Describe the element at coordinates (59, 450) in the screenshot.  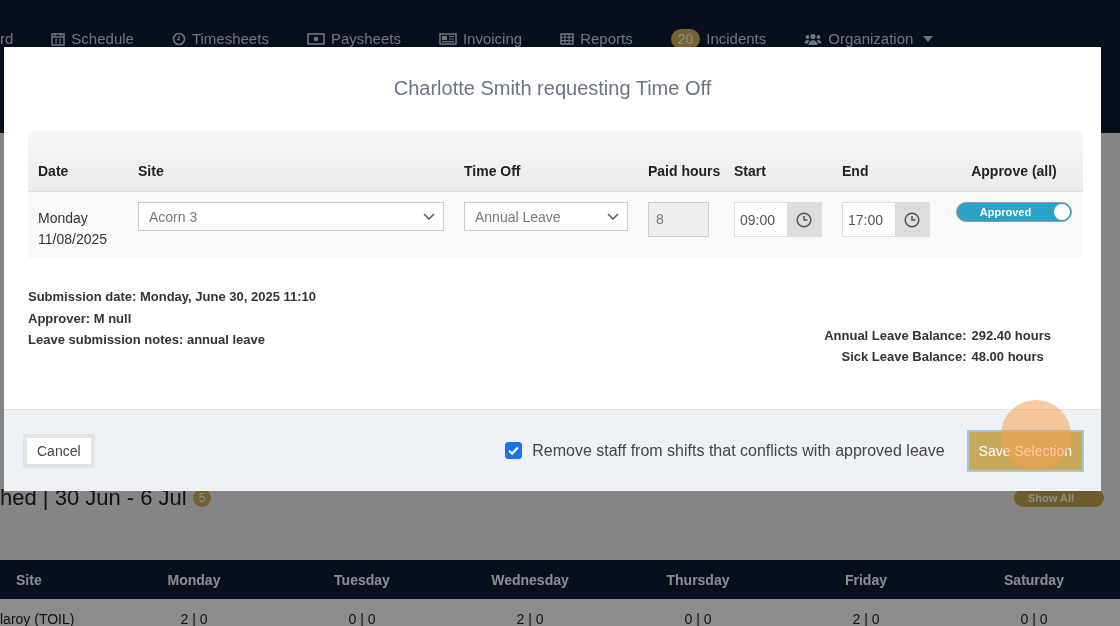
I see `cancel-button: Cancel` at that location.